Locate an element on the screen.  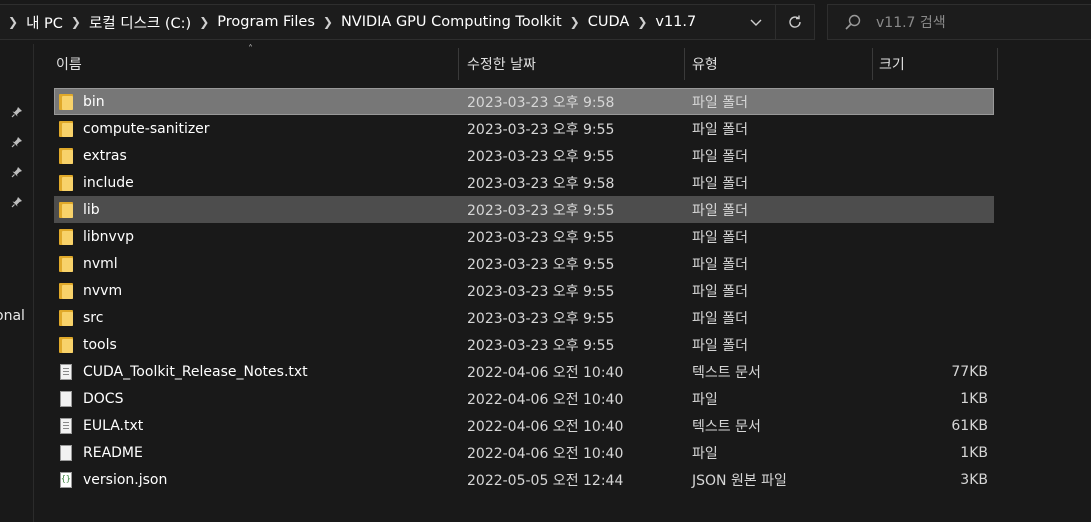
file-list-row: compute-sanitizer 2023-03-23 오후 9:55 파일 폴더 is located at coordinates (524, 128).